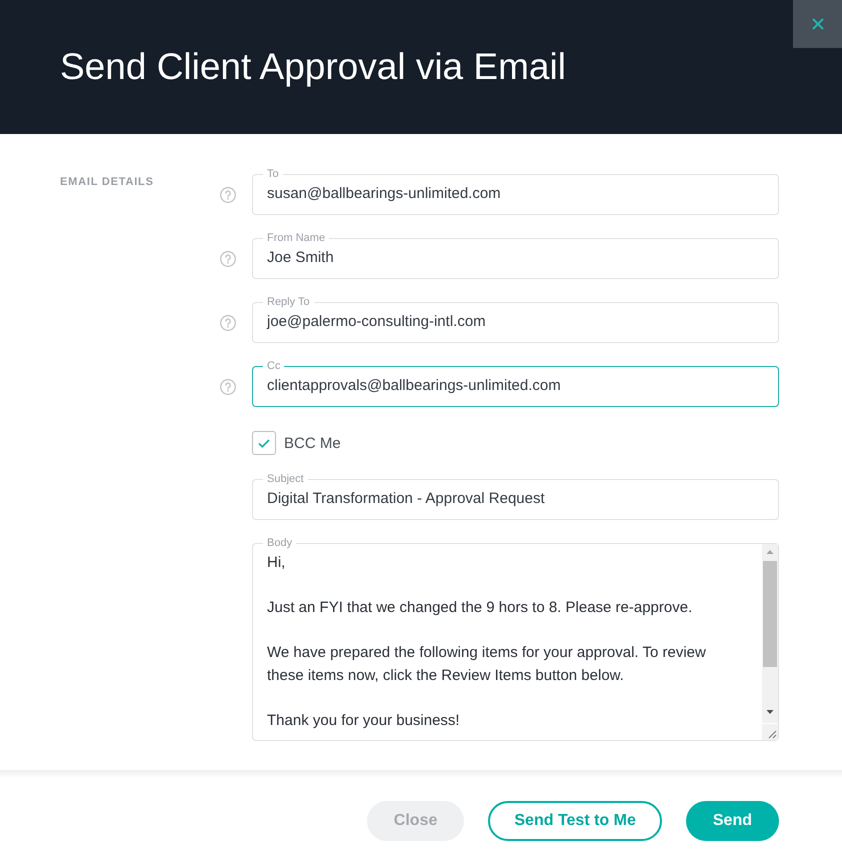 Image resolution: width=842 pixels, height=853 pixels. I want to click on close-button, so click(817, 24).